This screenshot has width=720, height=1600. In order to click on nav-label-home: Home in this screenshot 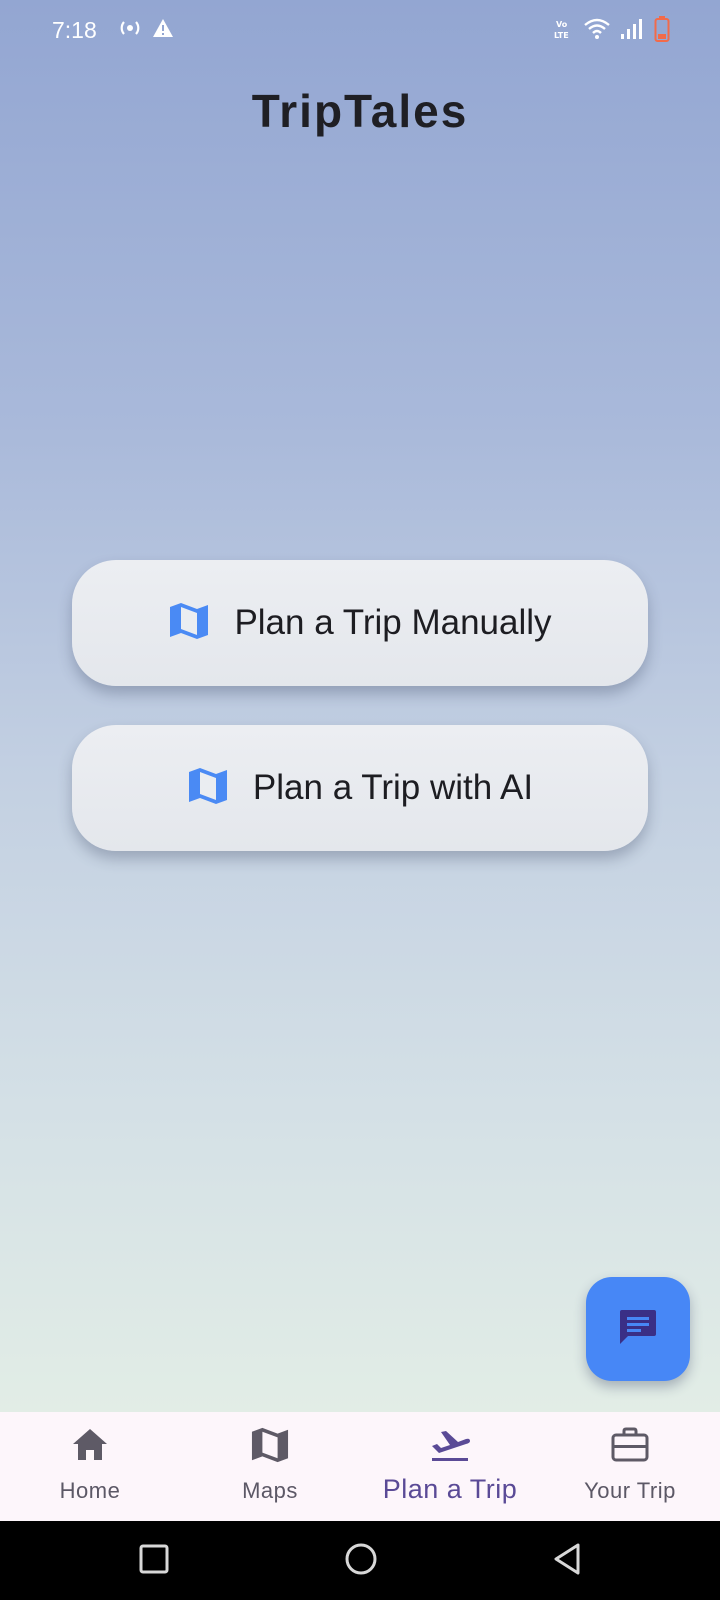, I will do `click(90, 1490)`.